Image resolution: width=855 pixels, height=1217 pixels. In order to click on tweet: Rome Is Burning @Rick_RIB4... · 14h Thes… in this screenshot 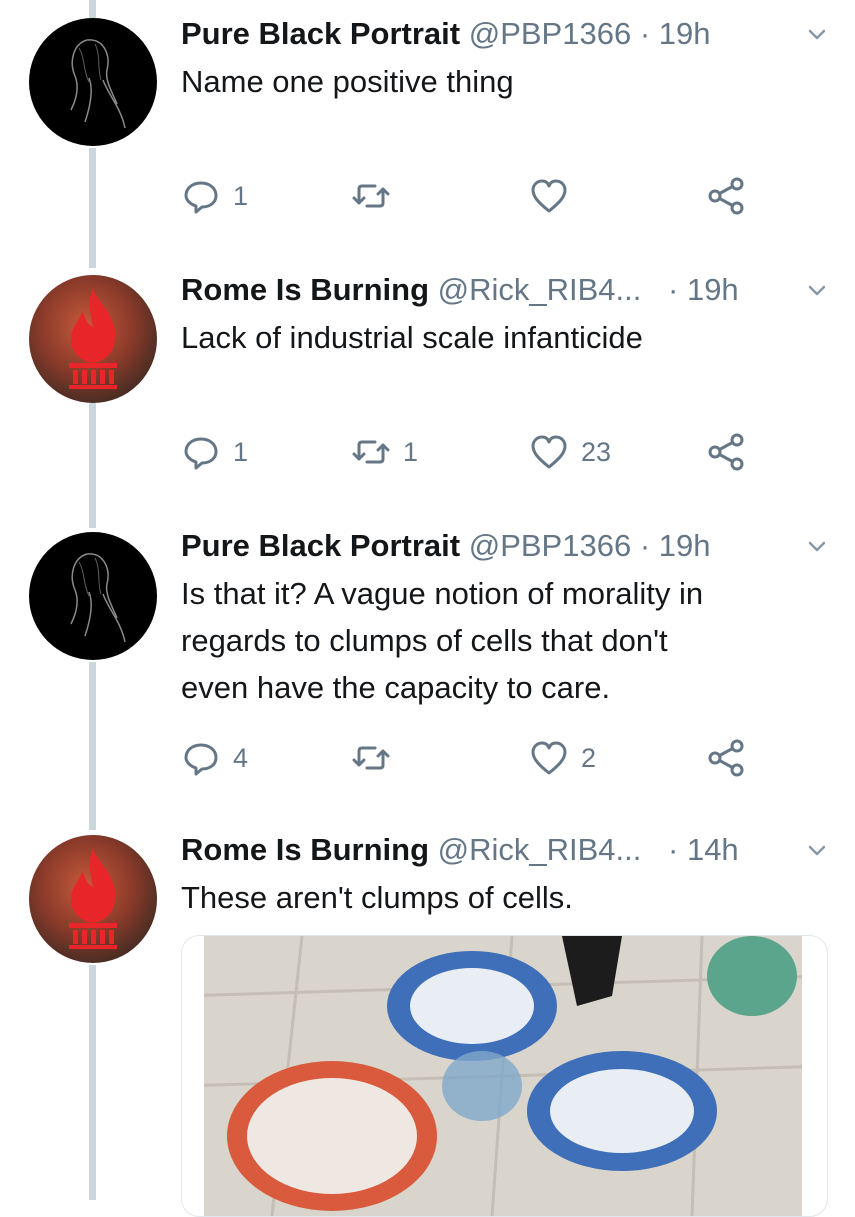, I will do `click(427, 895)`.